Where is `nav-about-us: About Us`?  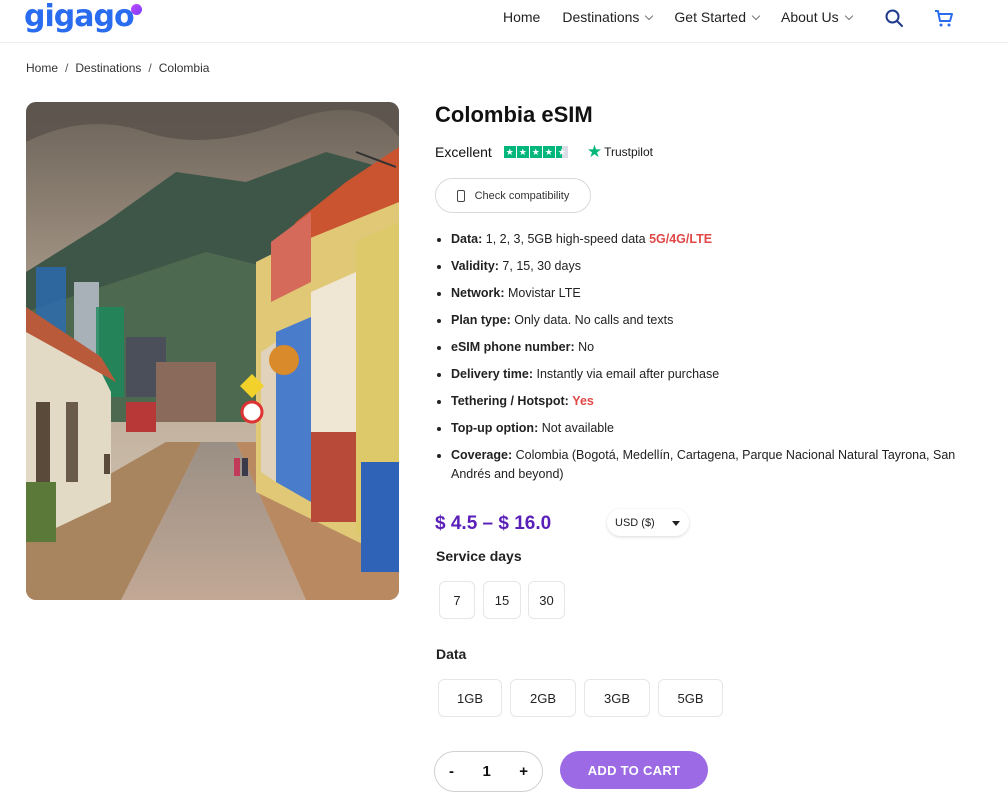
nav-about-us: About Us is located at coordinates (817, 17).